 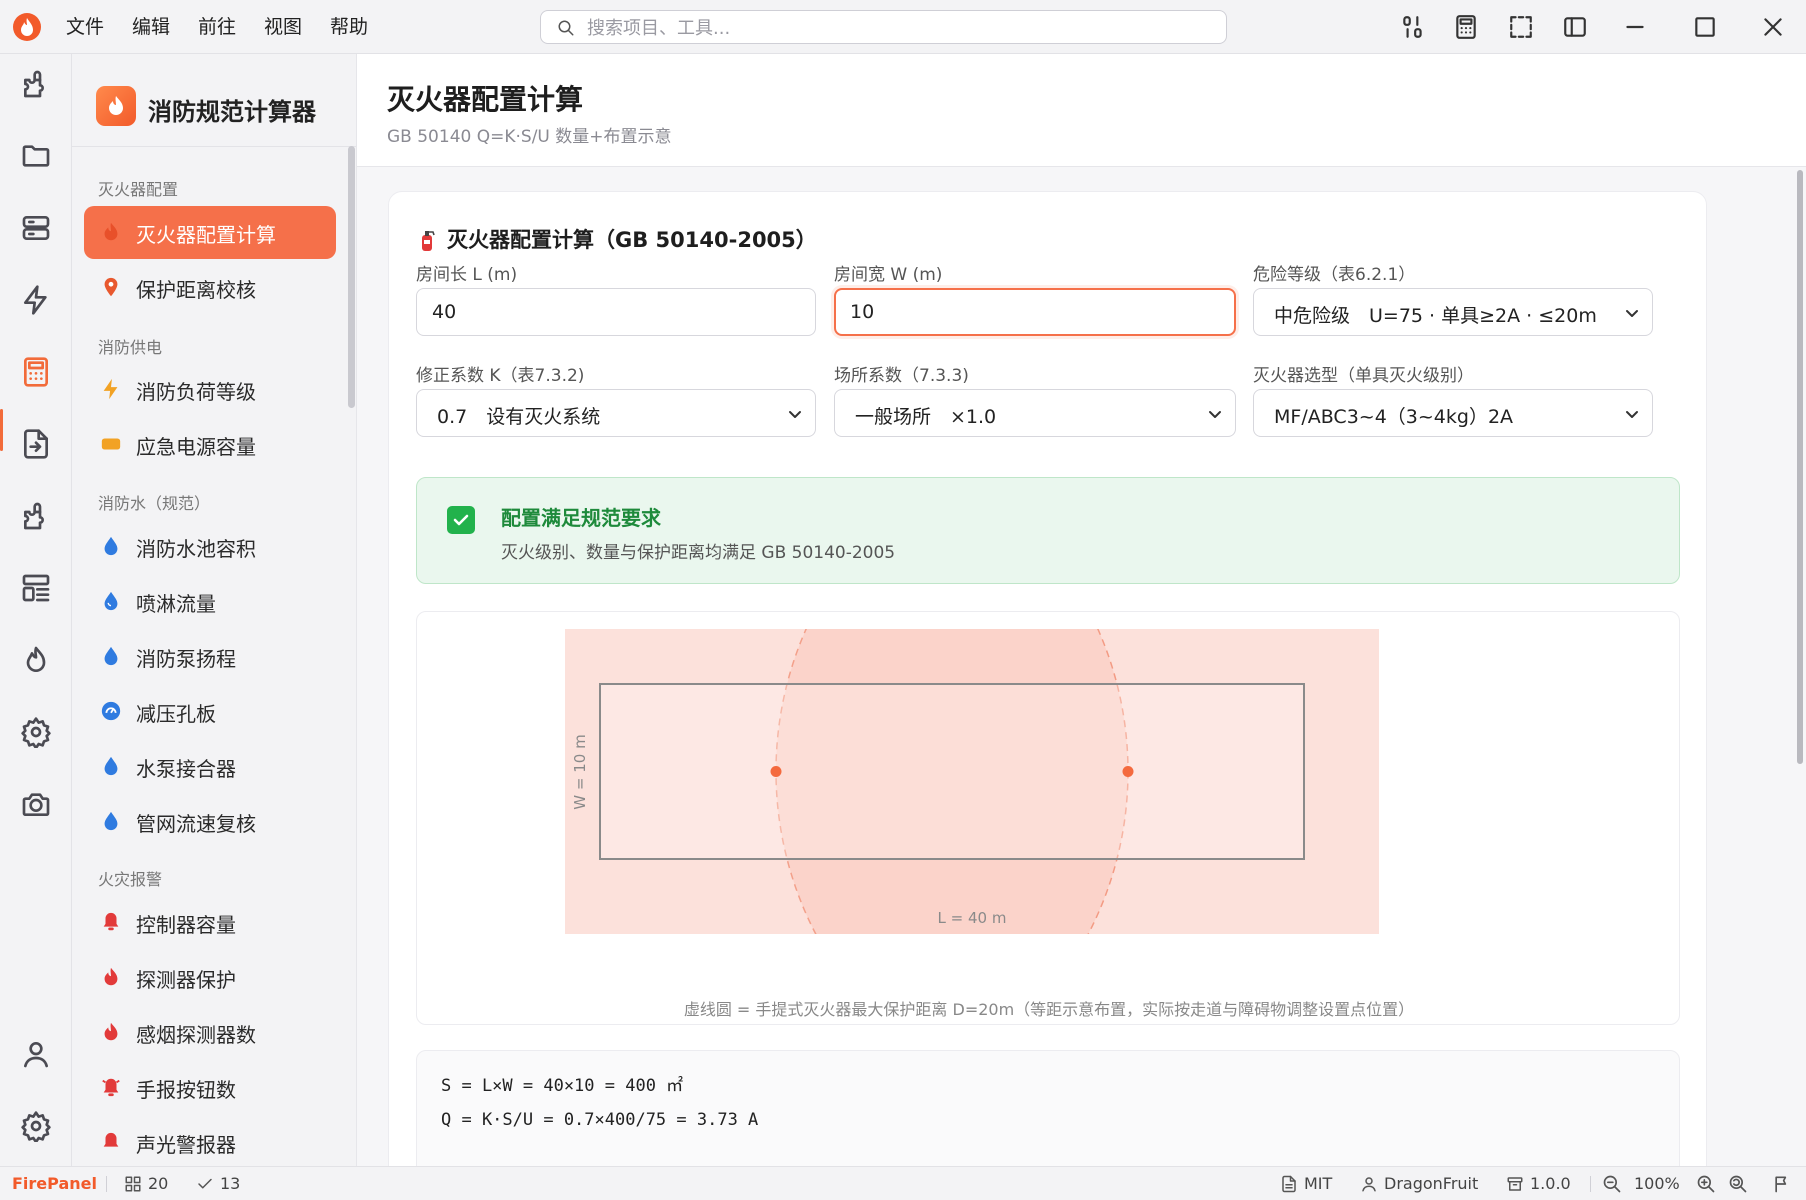 What do you see at coordinates (1453, 413) in the screenshot?
I see `type-select: MF/ABC3~4（3~4kg）2A` at bounding box center [1453, 413].